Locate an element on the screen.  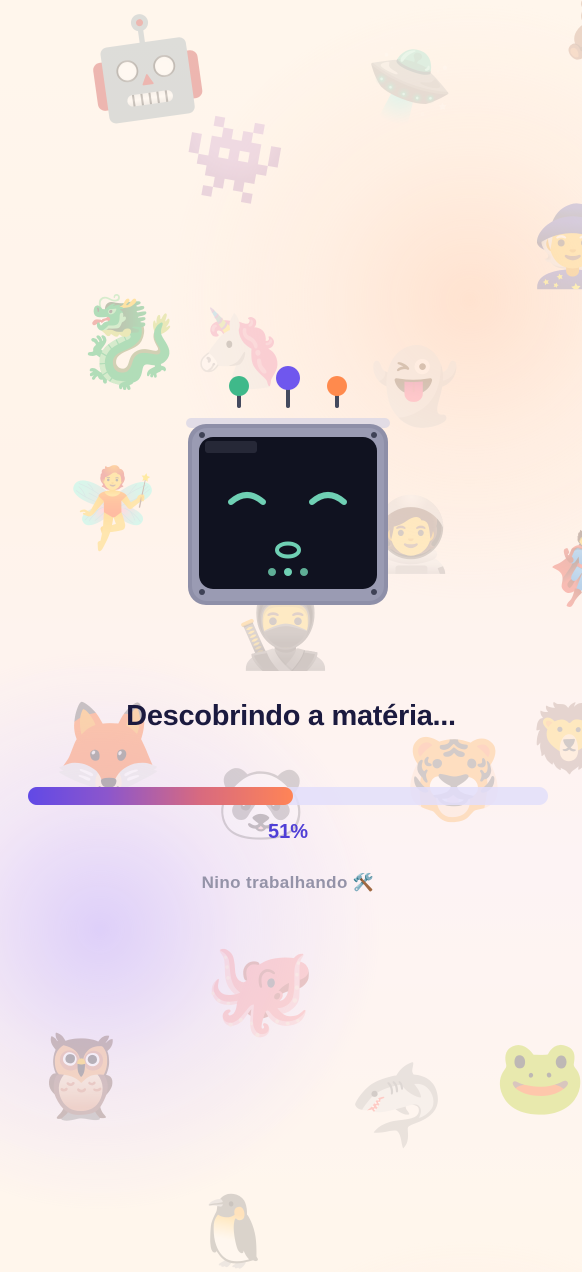
progress-bar-fill is located at coordinates (161, 796).